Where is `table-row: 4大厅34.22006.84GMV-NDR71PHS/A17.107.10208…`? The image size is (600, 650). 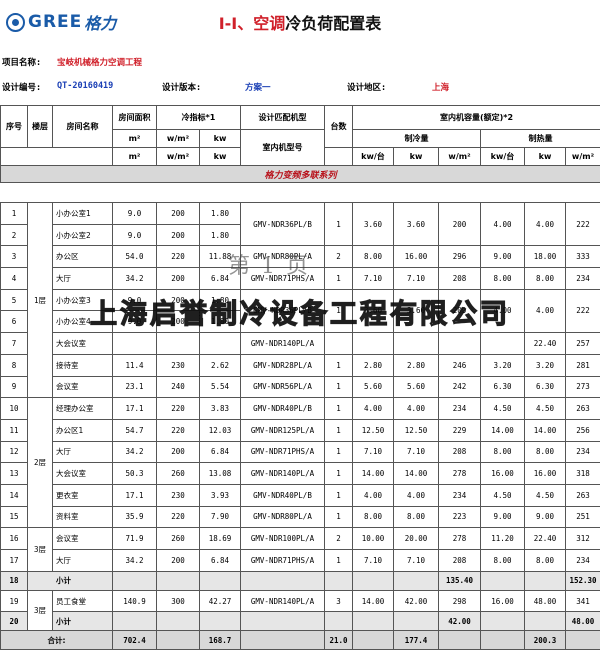
table-row: 4大厅34.22006.84GMV-NDR71PHS/A17.107.10208… is located at coordinates (300, 279).